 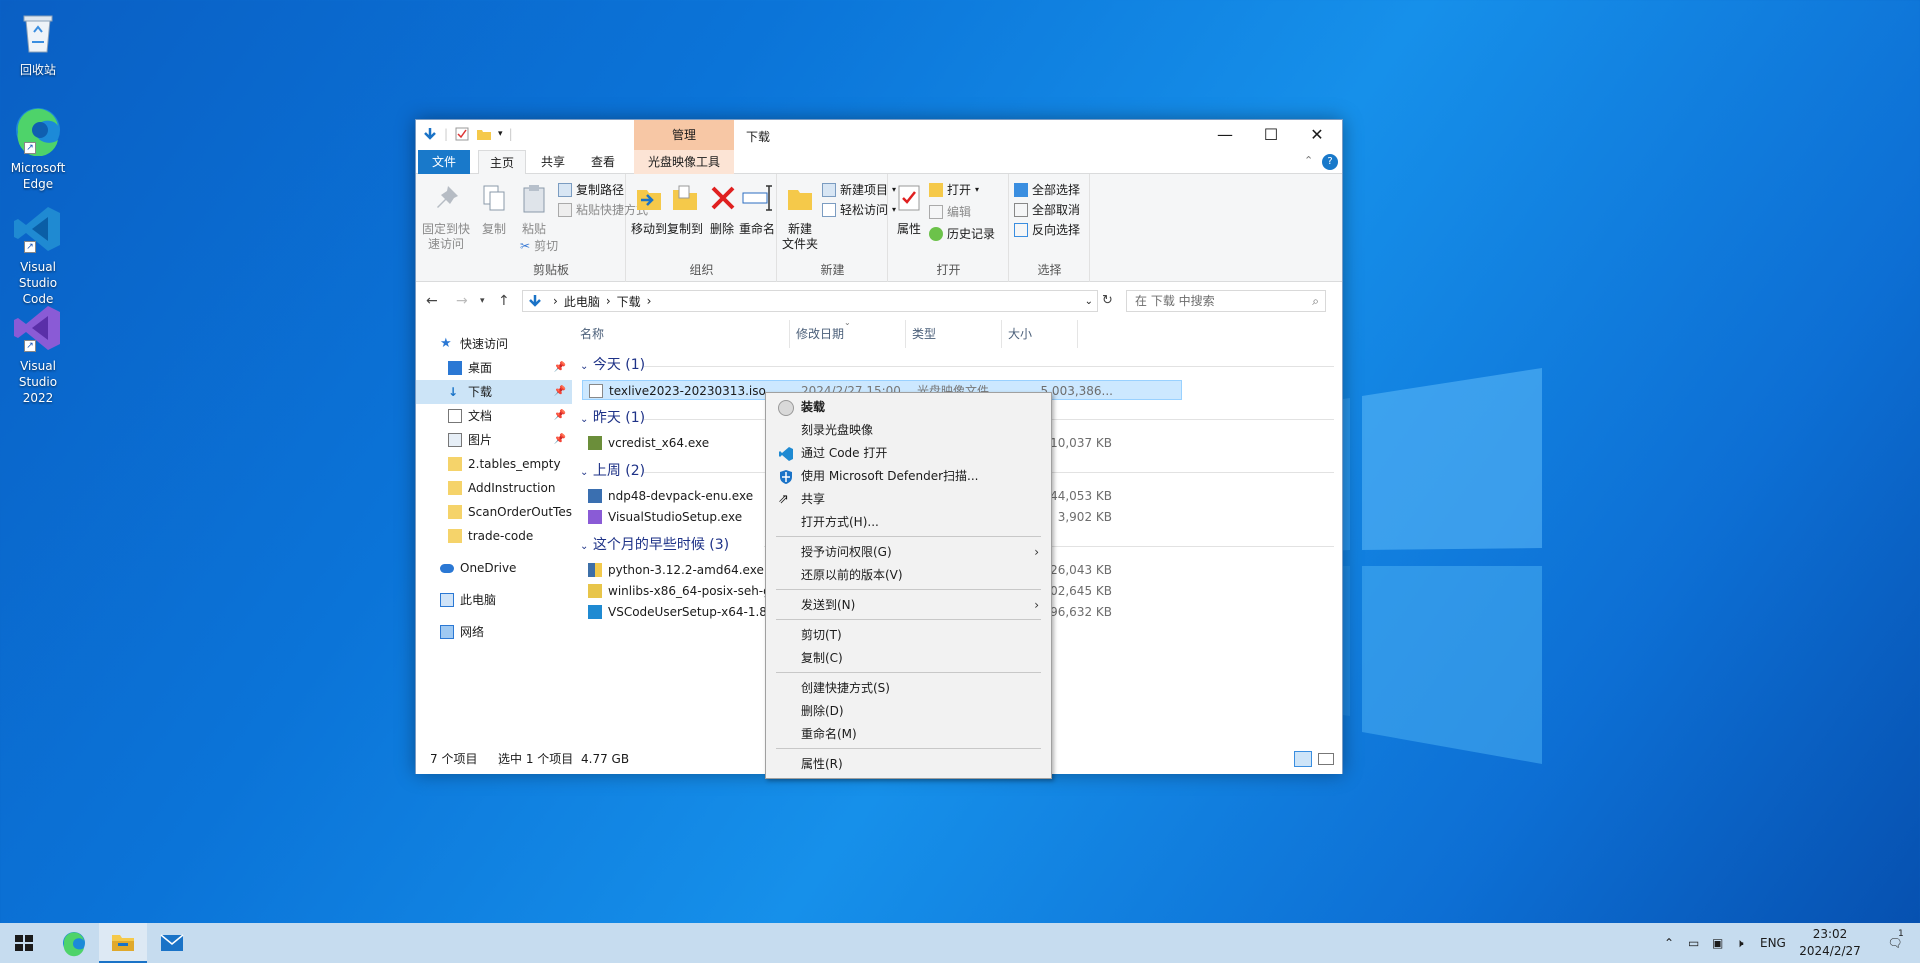 I want to click on copy-path-button: 复制路径, so click(x=591, y=190).